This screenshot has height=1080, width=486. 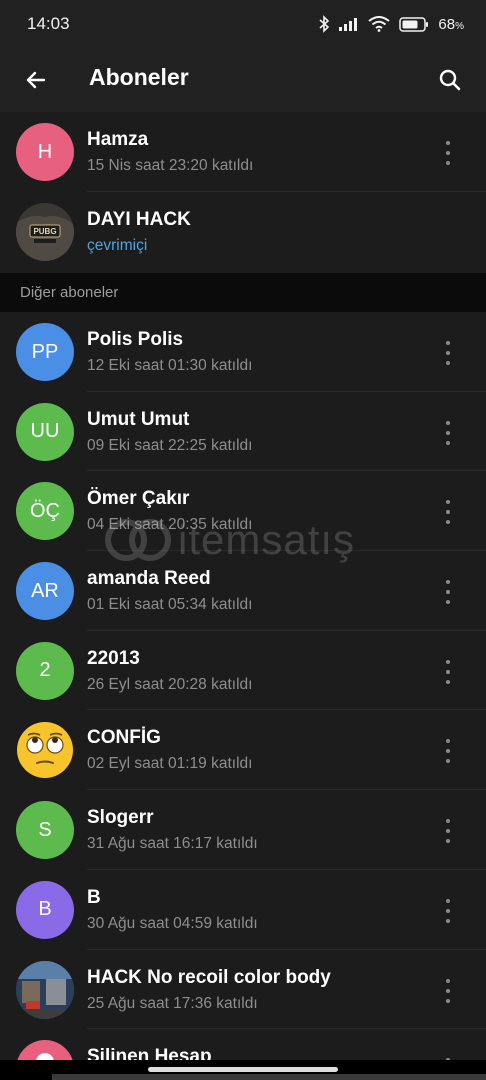 I want to click on battery-icon, so click(x=414, y=24).